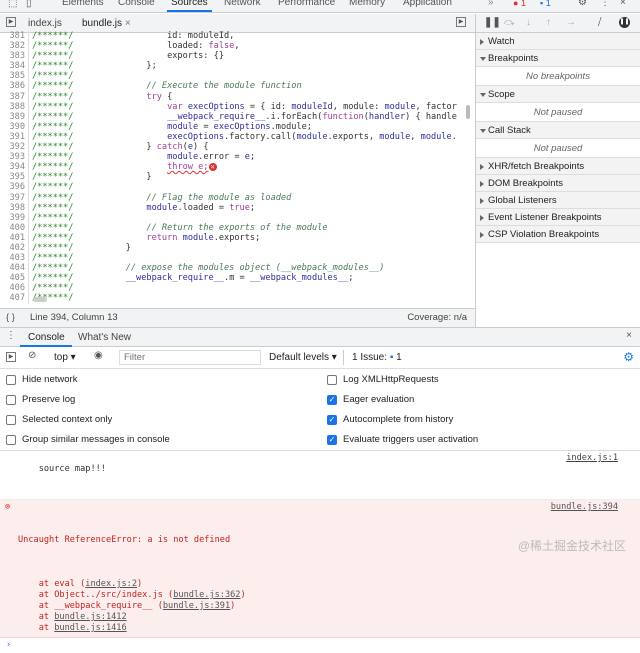  Describe the element at coordinates (14, 237) in the screenshot. I see `line-number: 401` at that location.